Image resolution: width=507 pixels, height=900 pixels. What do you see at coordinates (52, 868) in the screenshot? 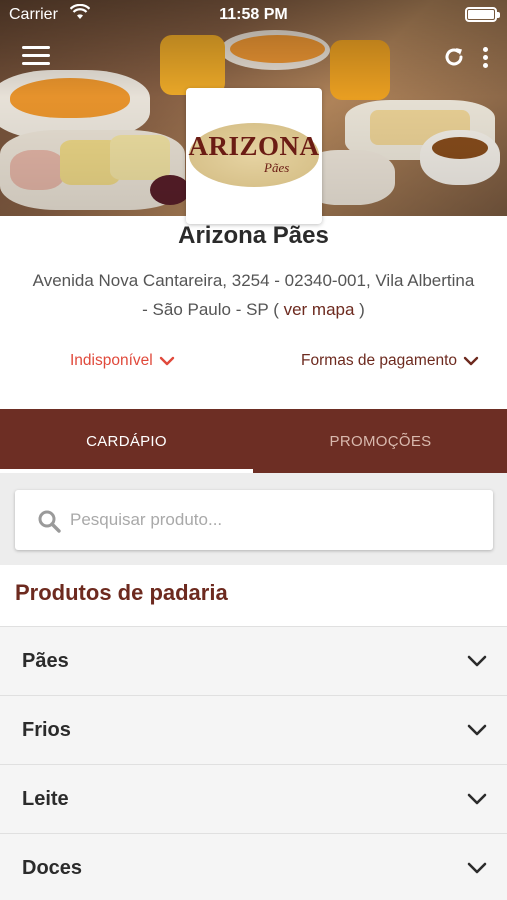
I see `category-label: Doces` at bounding box center [52, 868].